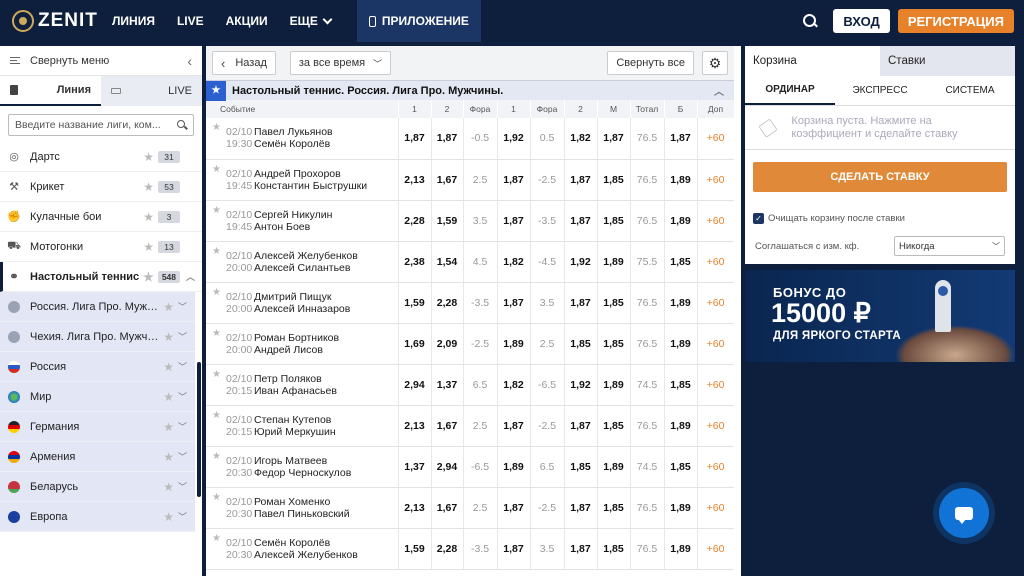 The height and width of the screenshot is (576, 1024). Describe the element at coordinates (133, 21) in the screenshot. I see `nav-line: ЛИНИЯ` at that location.